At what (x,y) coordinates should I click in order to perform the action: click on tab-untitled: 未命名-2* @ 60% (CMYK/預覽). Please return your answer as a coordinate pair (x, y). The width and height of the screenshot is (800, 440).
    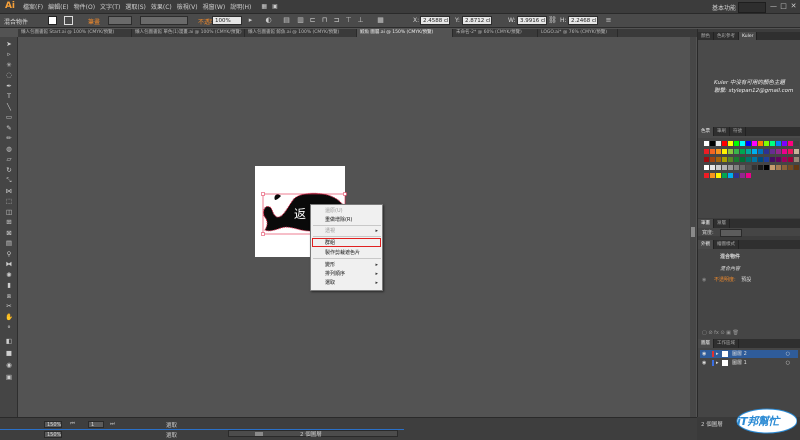
    Looking at the image, I should click on (495, 33).